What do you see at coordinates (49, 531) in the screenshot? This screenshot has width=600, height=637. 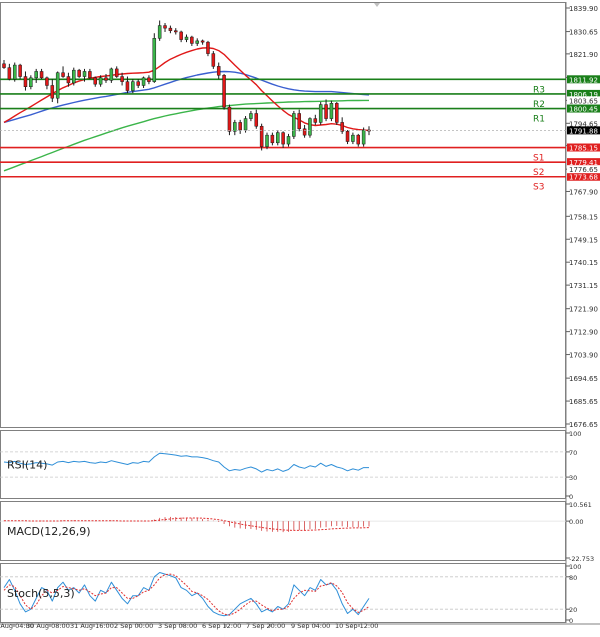 I see `indicator-name: MACD(12,26,9)` at bounding box center [49, 531].